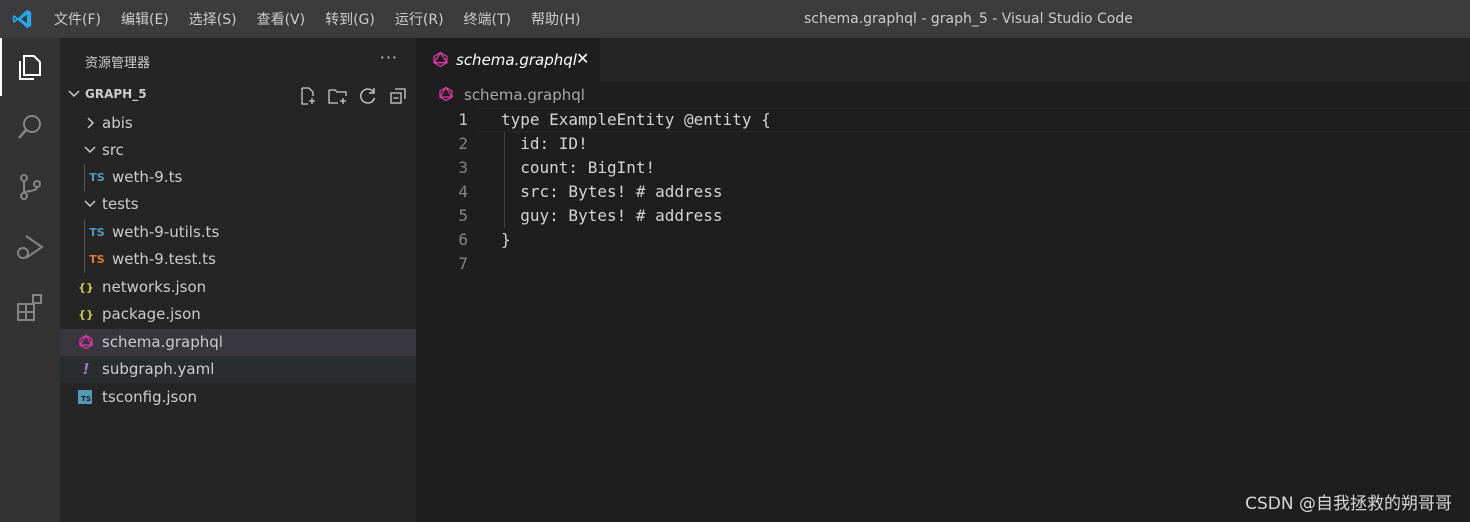 The image size is (1470, 522). Describe the element at coordinates (30, 247) in the screenshot. I see `run-debug-icon` at that location.